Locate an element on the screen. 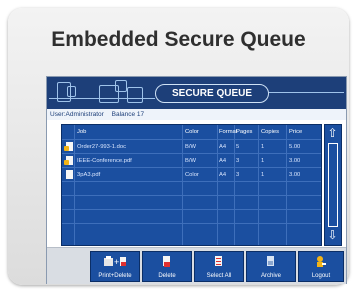  cell-pages: 5 is located at coordinates (238, 147).